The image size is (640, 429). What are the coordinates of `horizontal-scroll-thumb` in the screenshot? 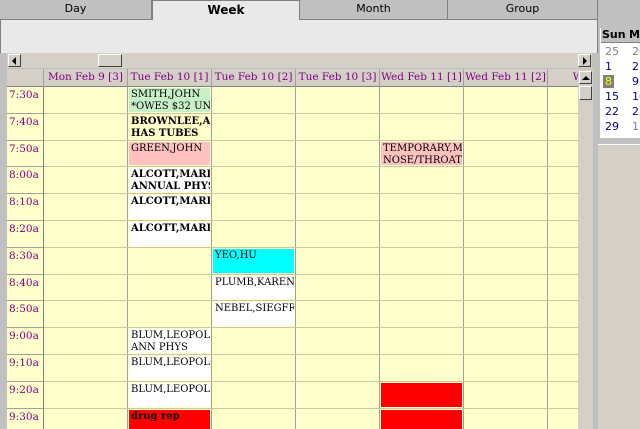 It's located at (110, 60).